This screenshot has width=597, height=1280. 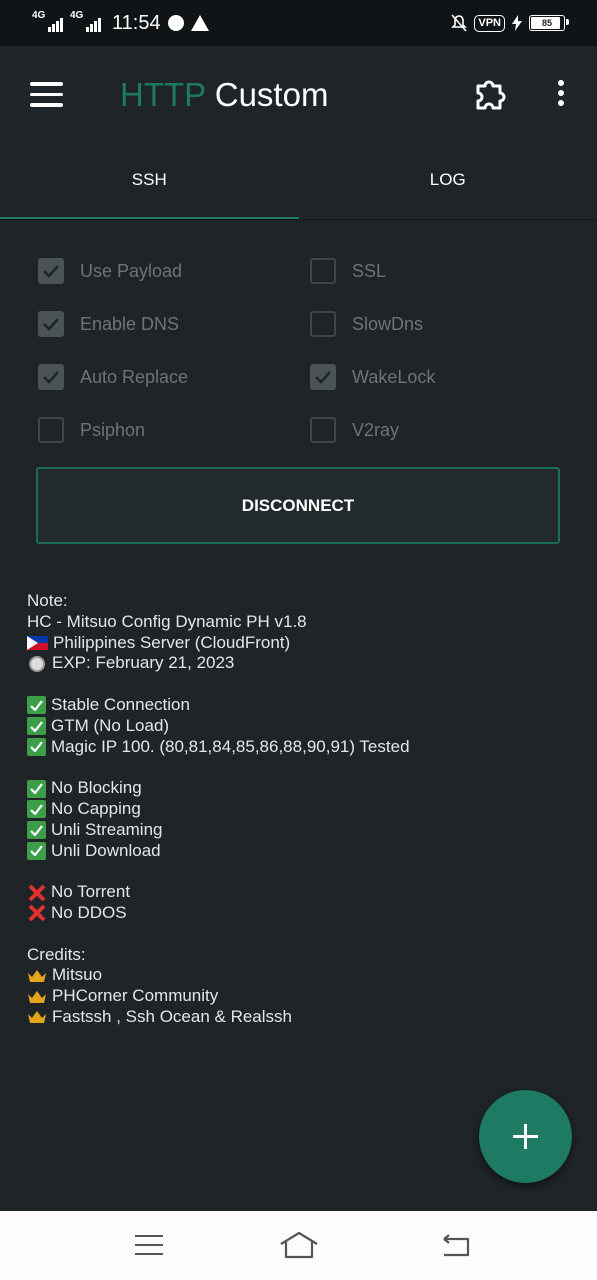 What do you see at coordinates (89, 912) in the screenshot?
I see `restriction-text: No DDOS` at bounding box center [89, 912].